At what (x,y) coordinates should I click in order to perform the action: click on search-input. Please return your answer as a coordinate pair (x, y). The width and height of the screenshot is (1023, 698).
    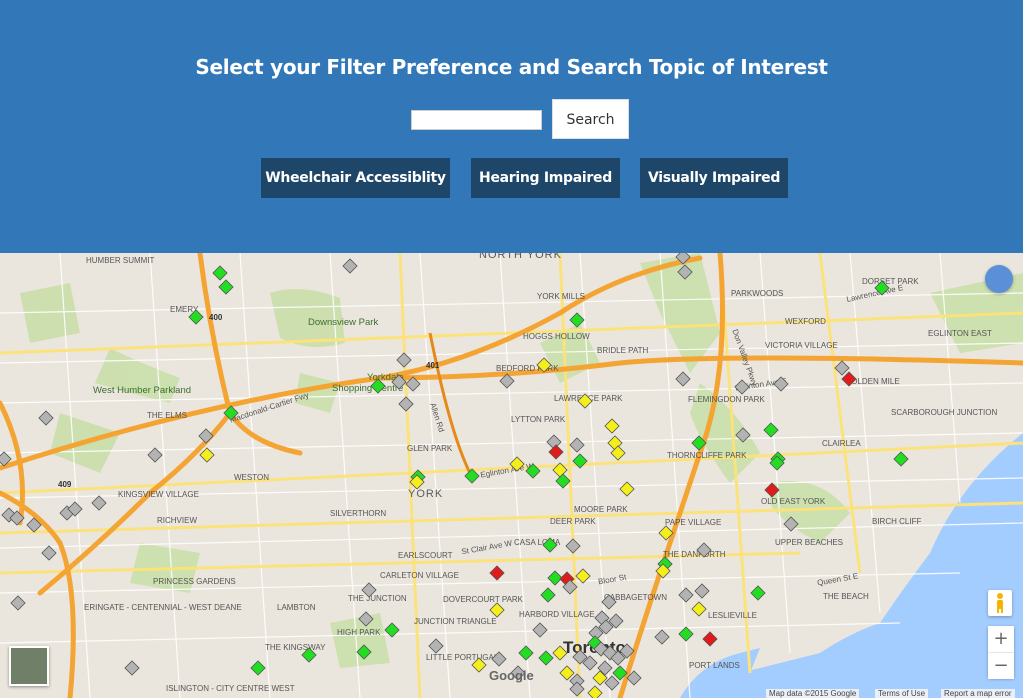
    Looking at the image, I should click on (476, 120).